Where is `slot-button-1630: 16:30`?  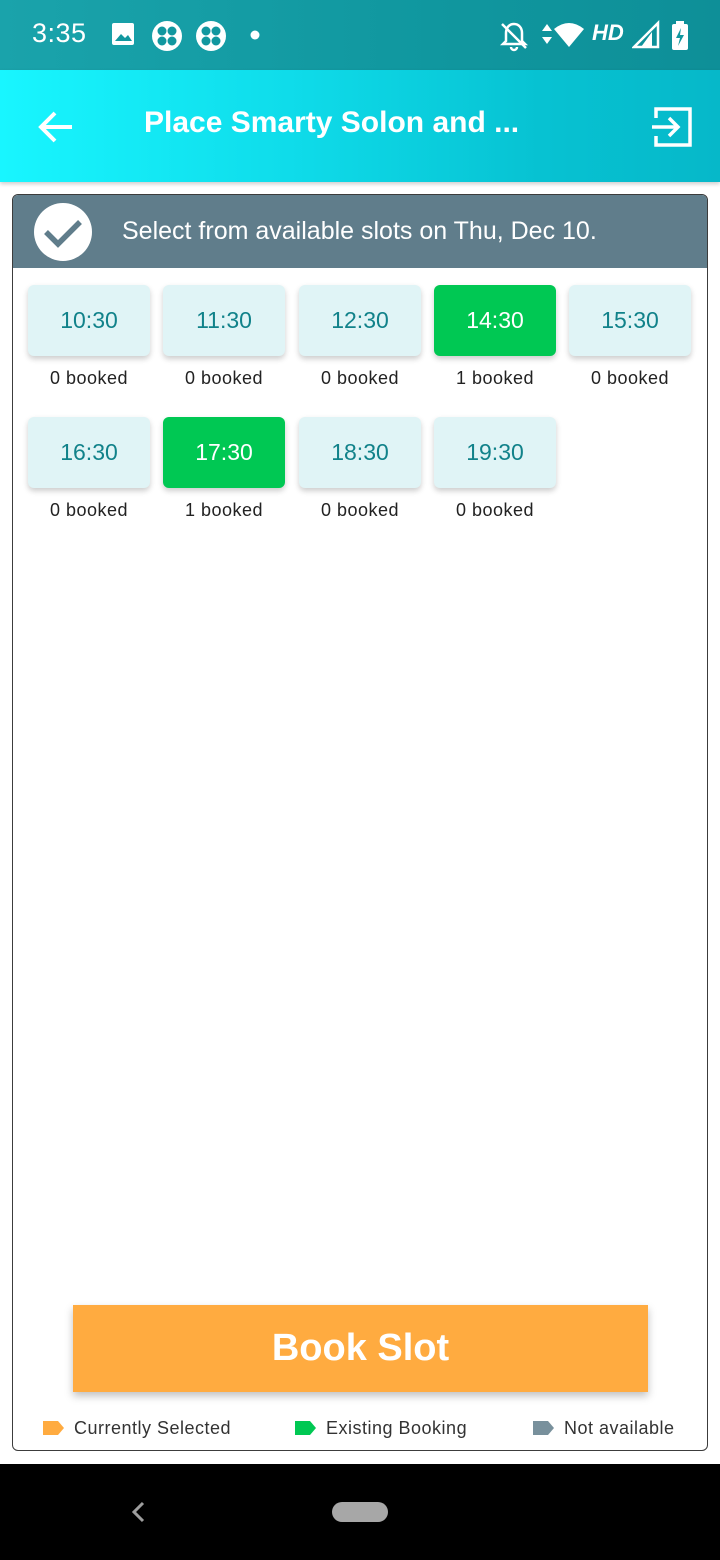
slot-button-1630: 16:30 is located at coordinates (89, 452).